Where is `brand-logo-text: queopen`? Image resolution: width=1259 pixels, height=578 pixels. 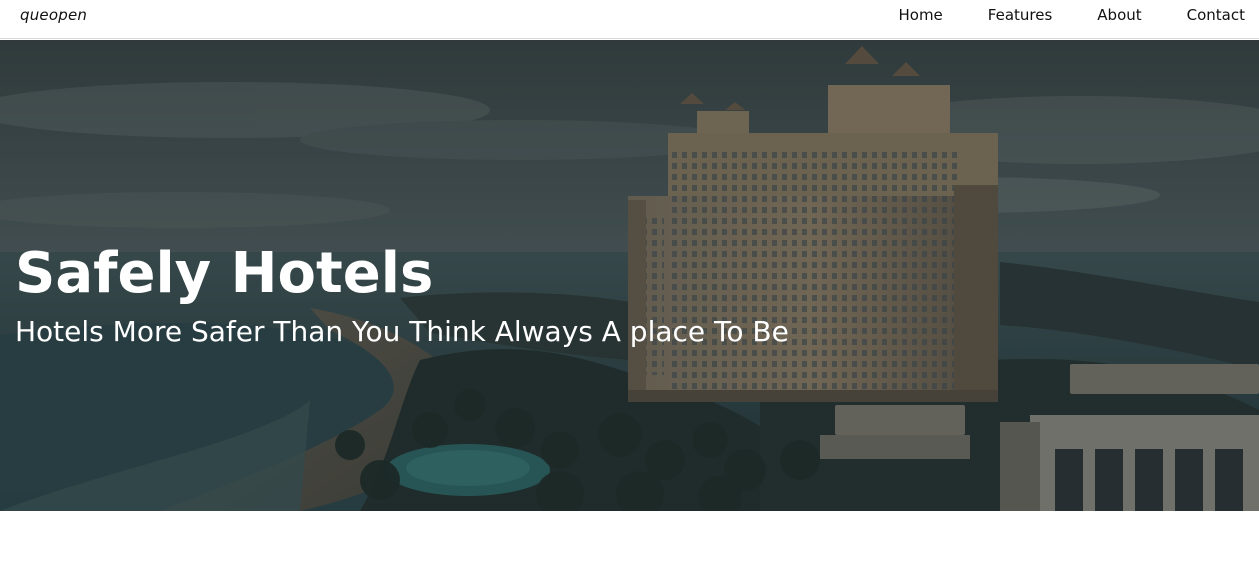
brand-logo-text: queopen is located at coordinates (53, 15).